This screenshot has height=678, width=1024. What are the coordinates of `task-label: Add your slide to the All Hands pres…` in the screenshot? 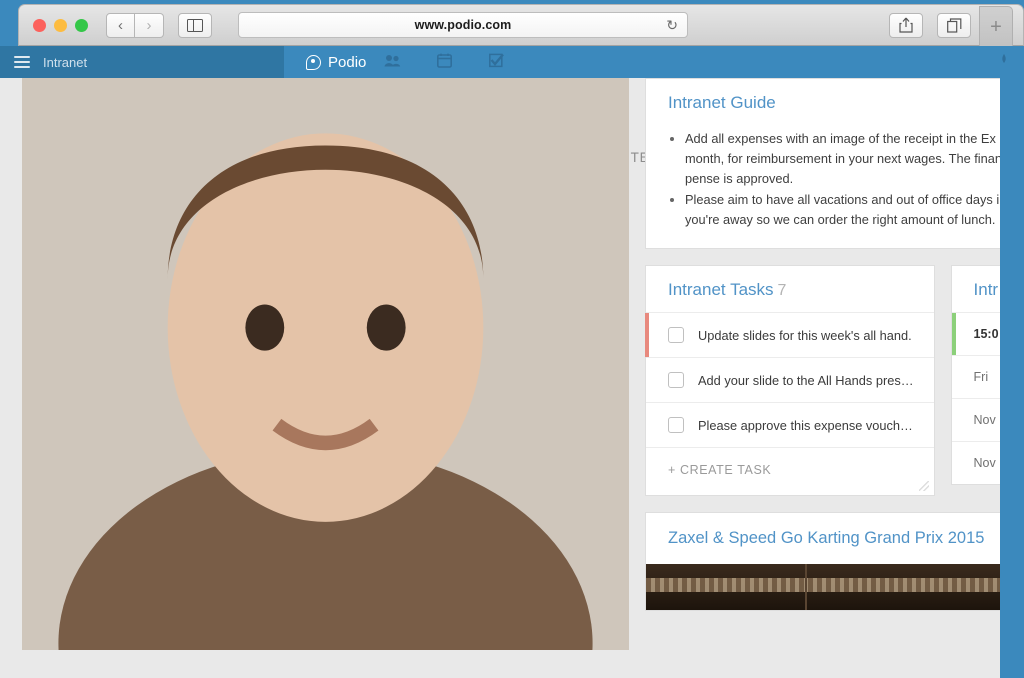 It's located at (806, 380).